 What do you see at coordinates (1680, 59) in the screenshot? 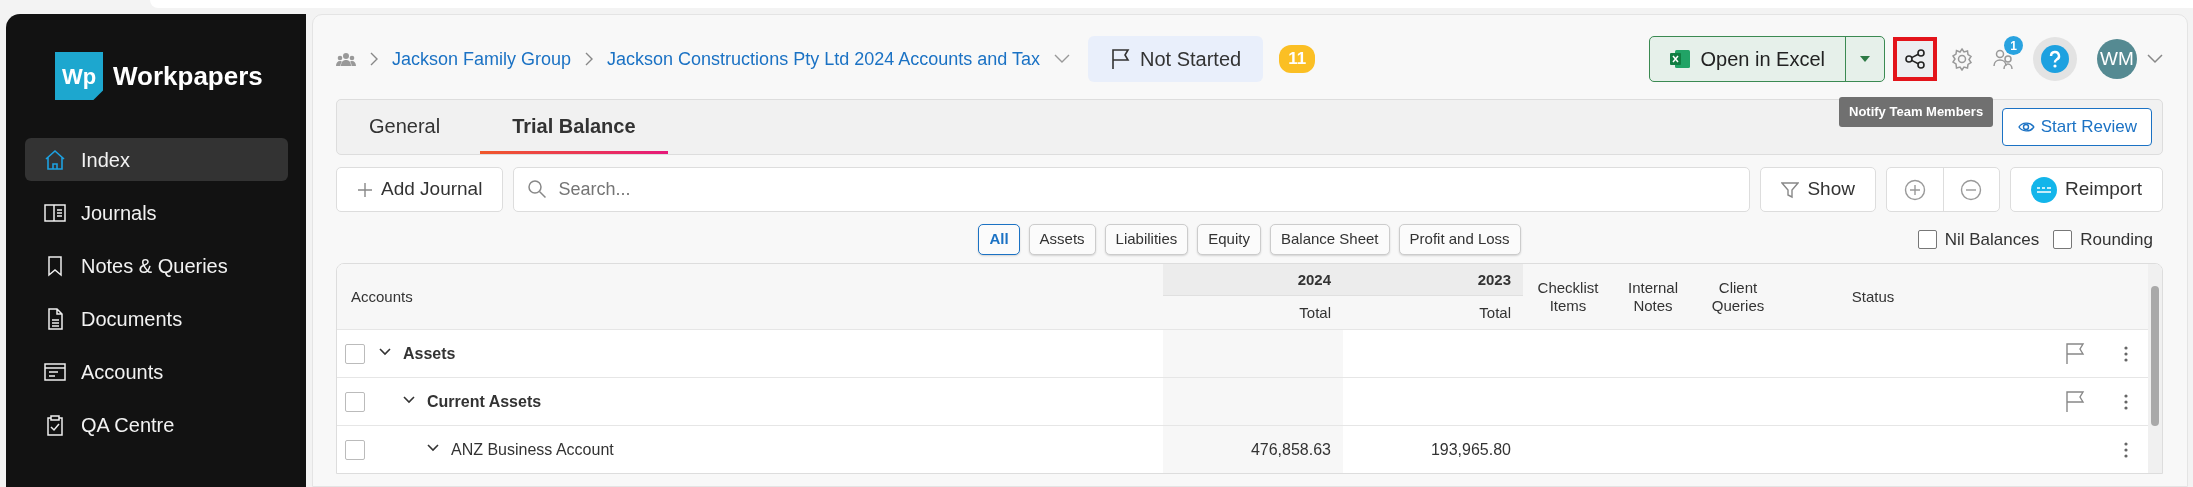
I see `spreadsheet-icon` at bounding box center [1680, 59].